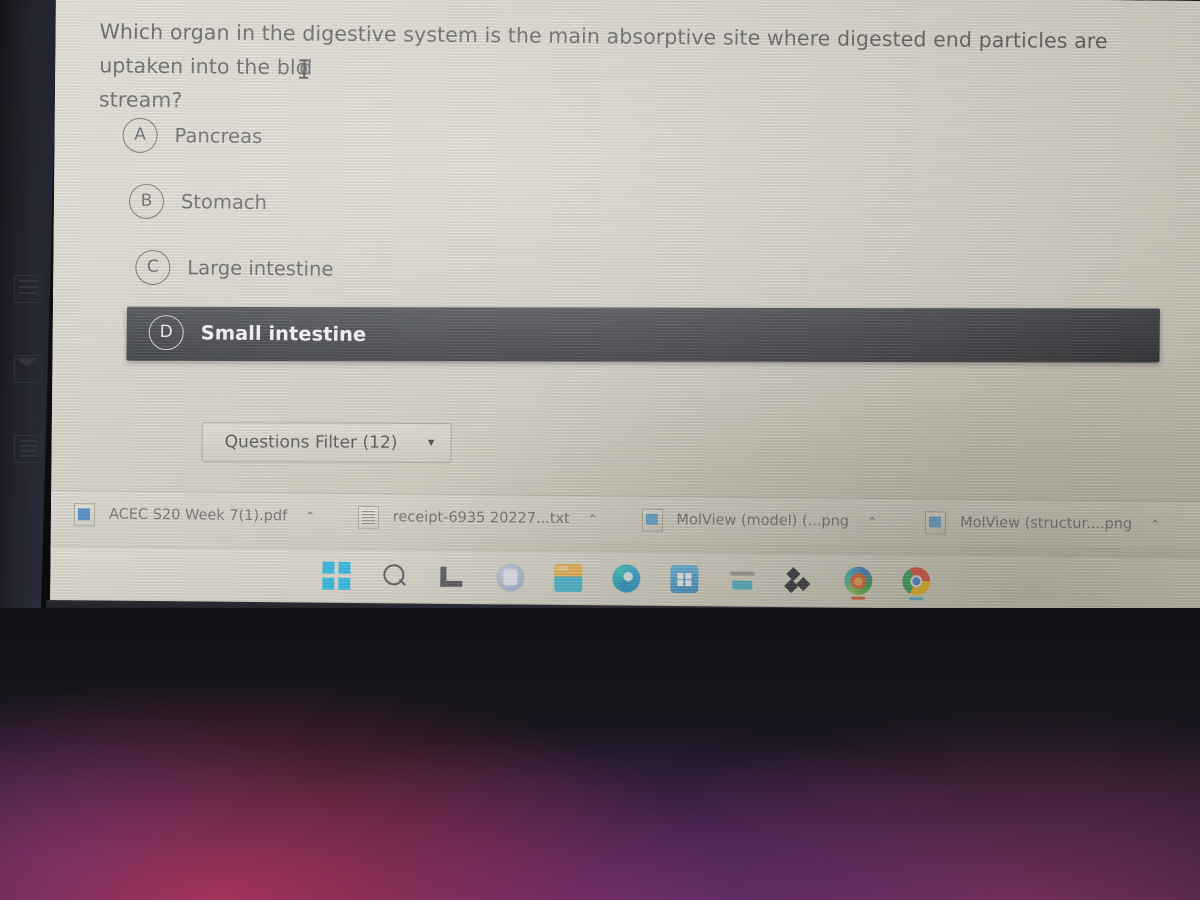 This screenshot has height=900, width=1200. I want to click on pdf-file-icon, so click(84, 514).